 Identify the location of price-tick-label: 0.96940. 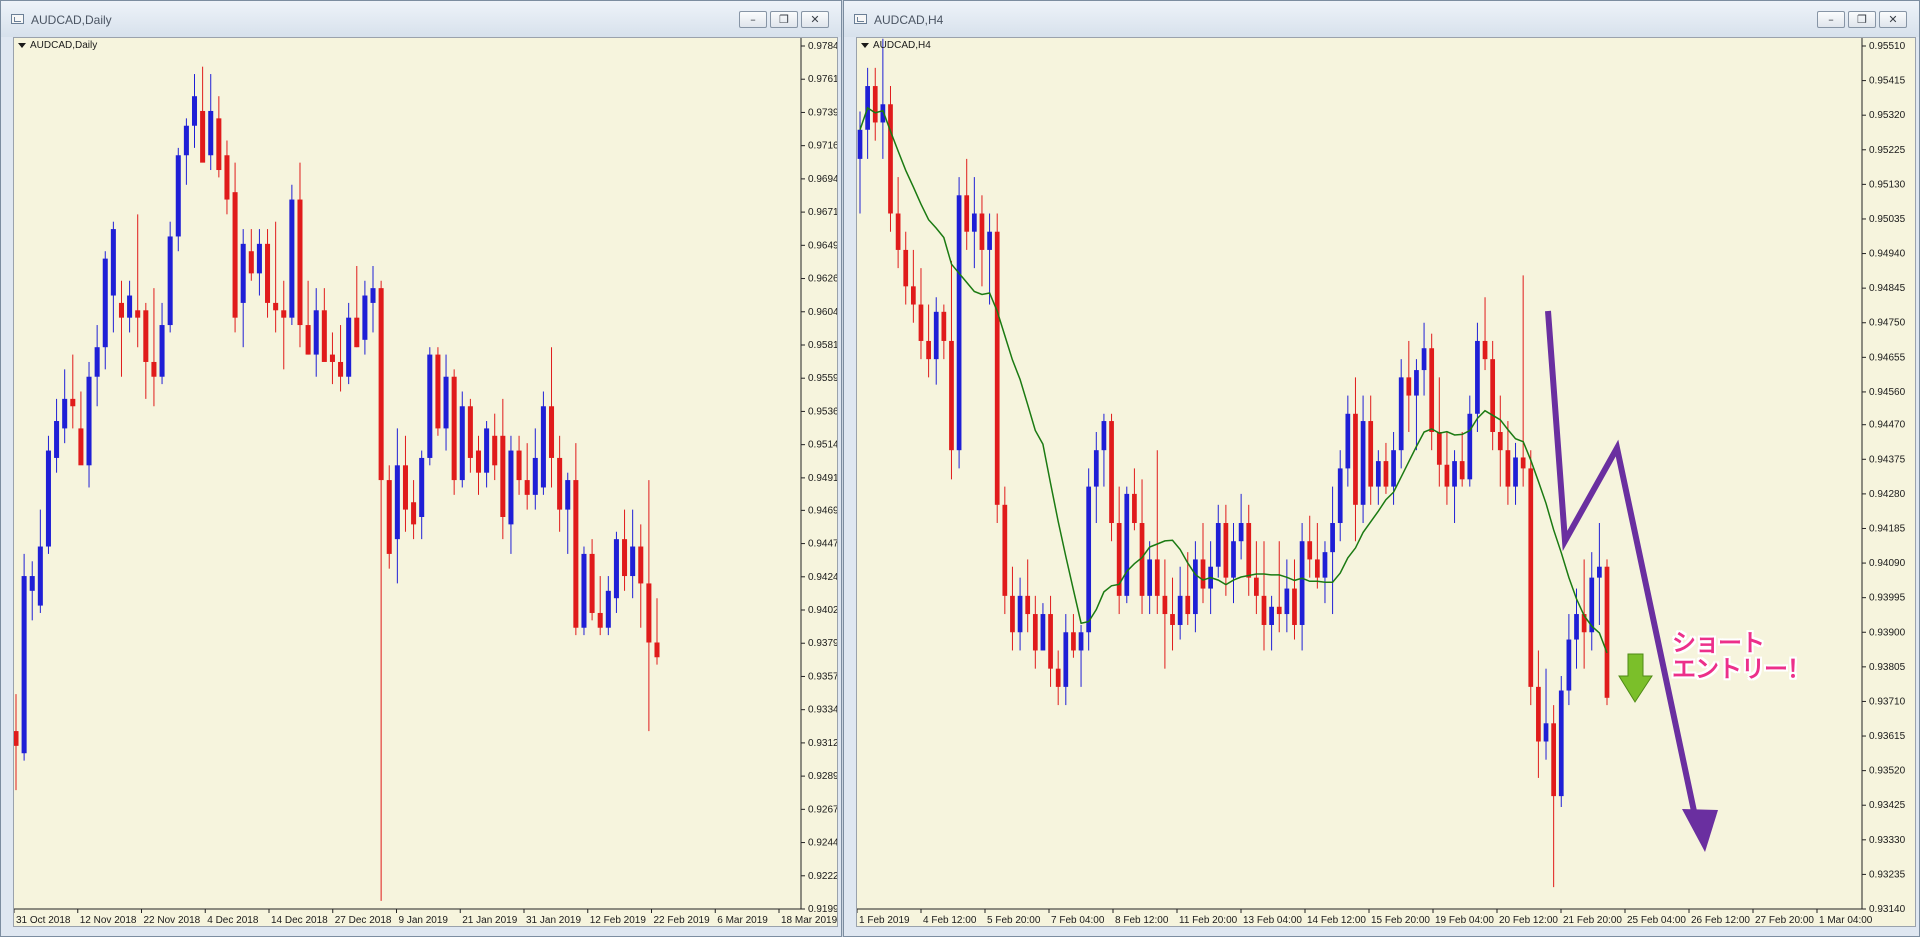
(823, 179).